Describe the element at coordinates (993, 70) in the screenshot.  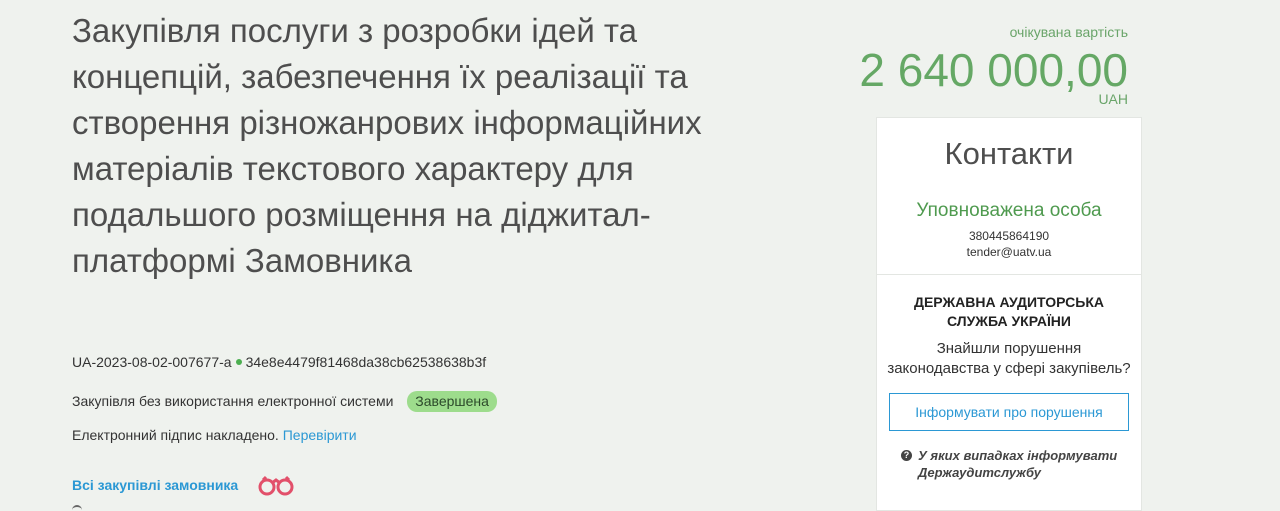
I see `expected-value-amount: 2 640 000,00` at that location.